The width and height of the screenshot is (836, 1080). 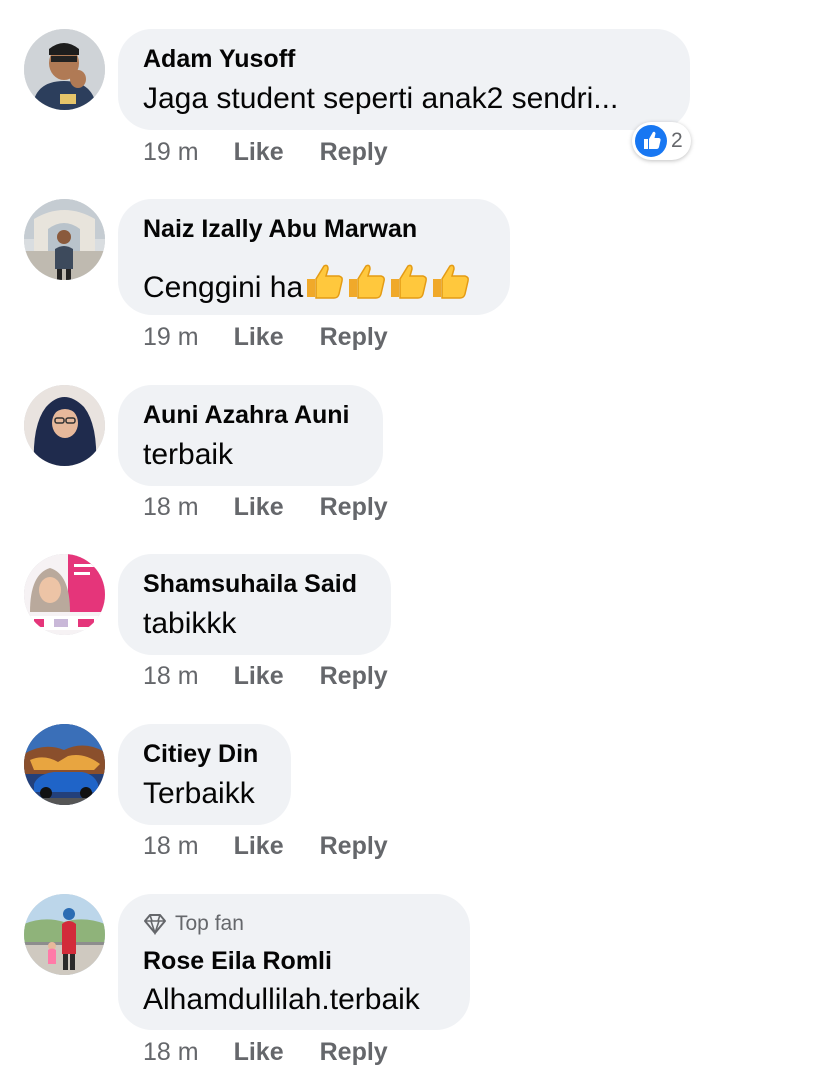 What do you see at coordinates (200, 754) in the screenshot?
I see `comment-author: Citiey Din` at bounding box center [200, 754].